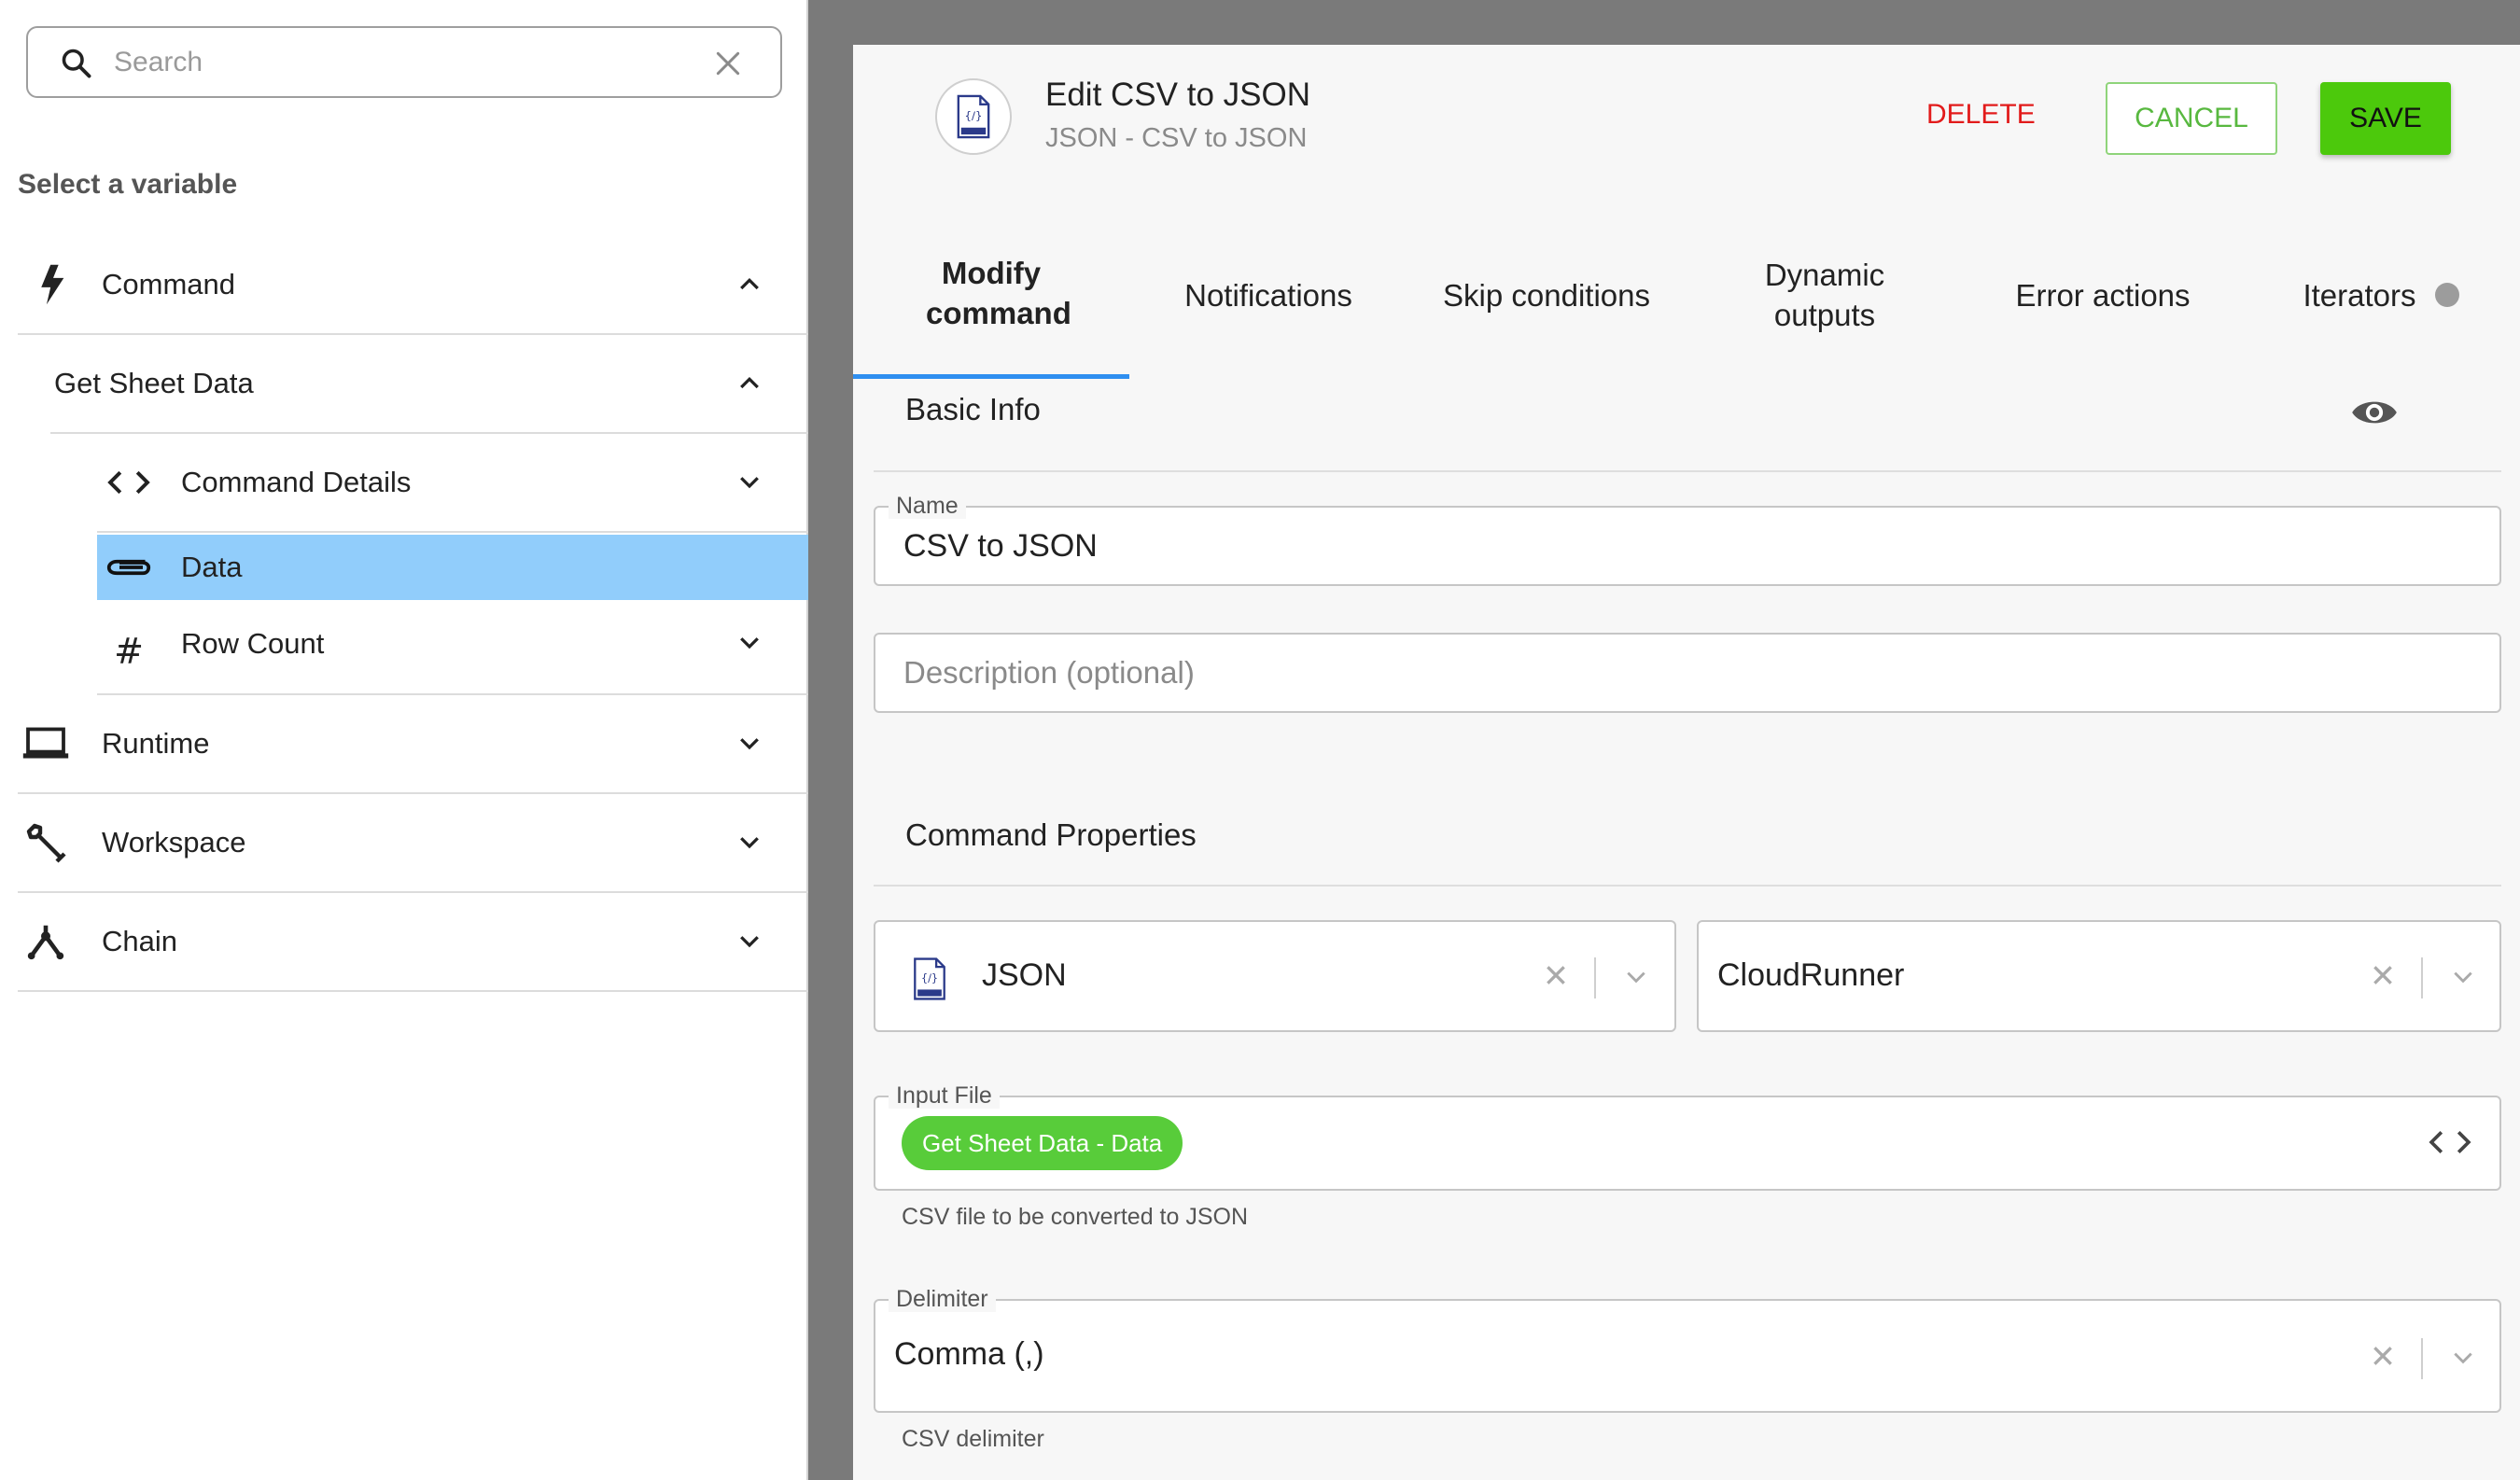 The width and height of the screenshot is (2520, 1480). Describe the element at coordinates (413, 943) in the screenshot. I see `picker-item-chain: Chain` at that location.